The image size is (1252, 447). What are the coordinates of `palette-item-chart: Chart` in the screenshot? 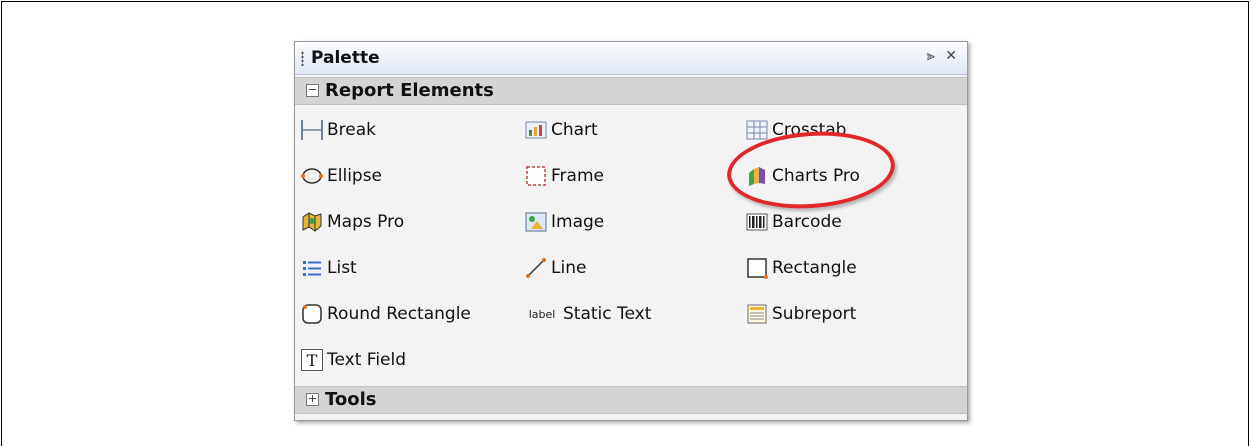 It's located at (561, 130).